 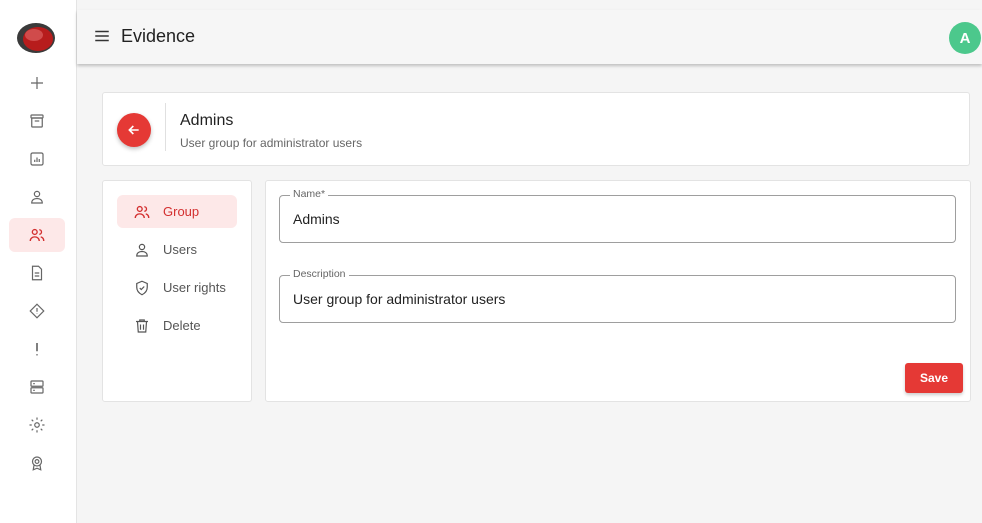 I want to click on logo-icon, so click(x=36, y=38).